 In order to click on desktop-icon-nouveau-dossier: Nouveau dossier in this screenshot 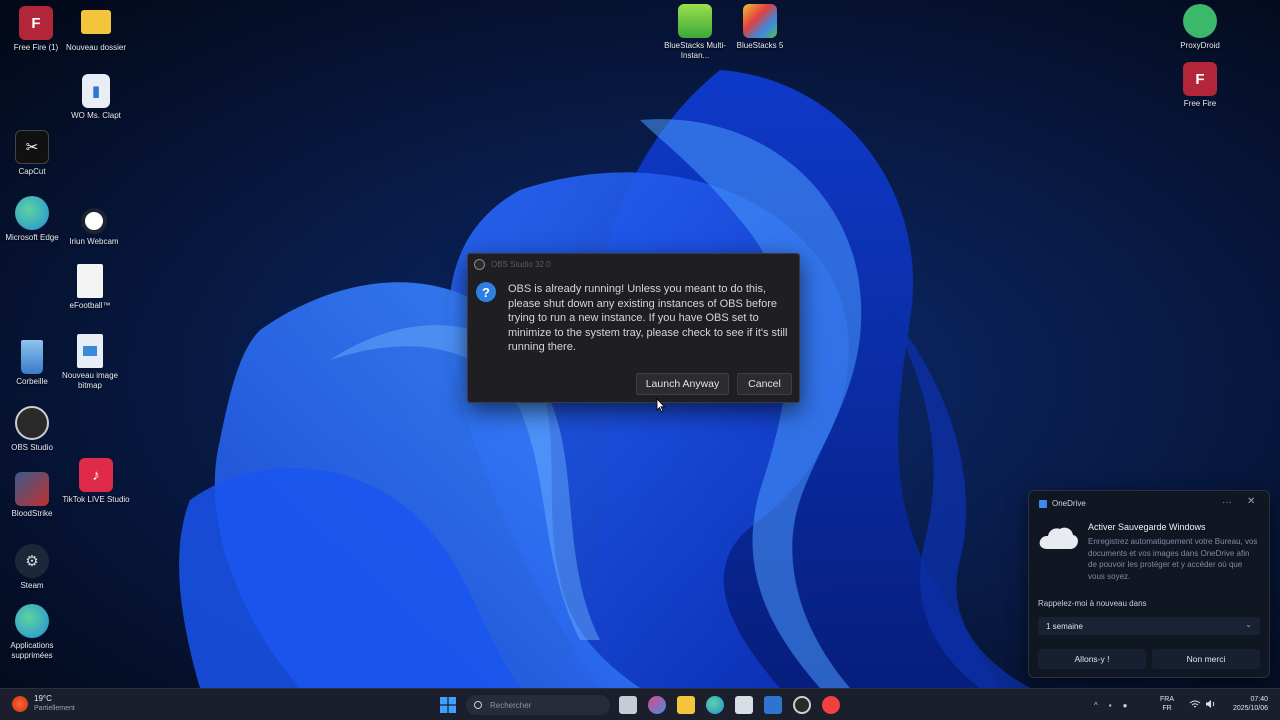, I will do `click(96, 29)`.